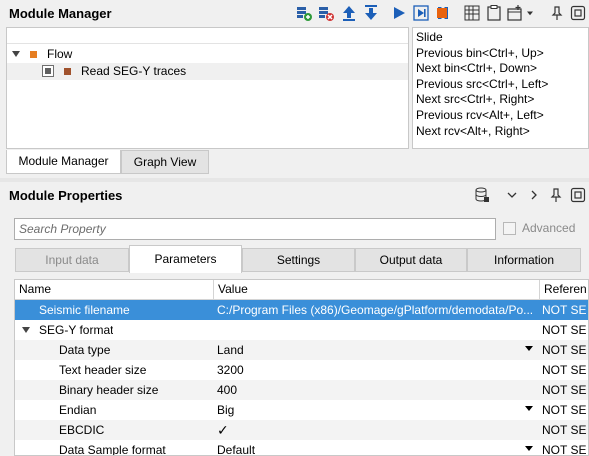  Describe the element at coordinates (301, 330) in the screenshot. I see `table-row-group: SEG-Y format NOT SE` at that location.